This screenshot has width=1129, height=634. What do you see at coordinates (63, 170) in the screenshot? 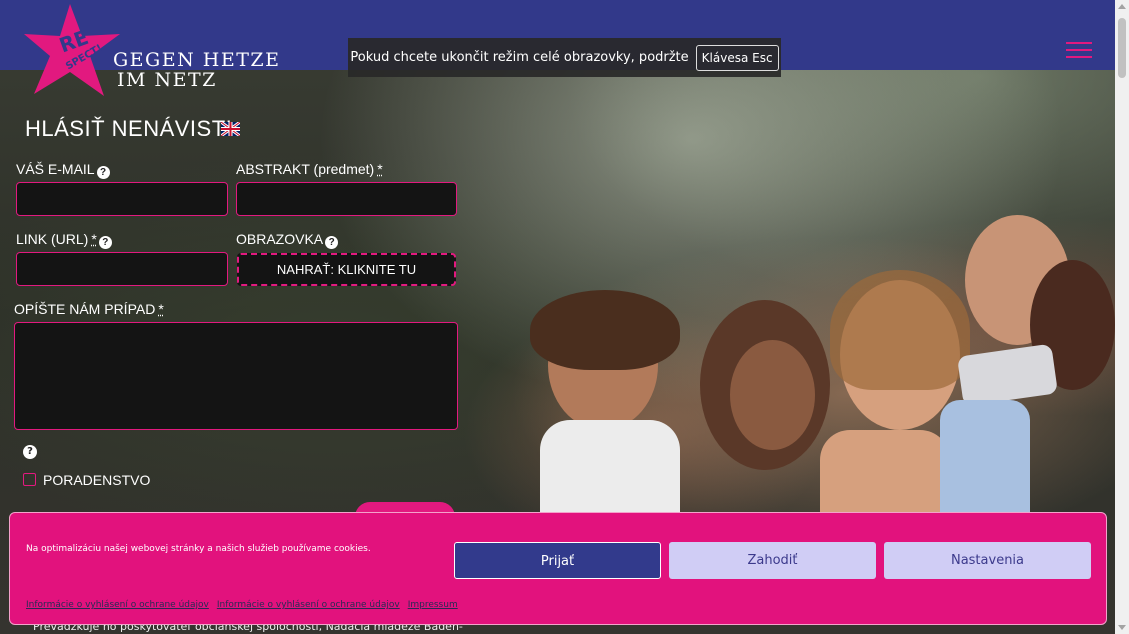
I see `email-label: VÁŠ E-MAIL?` at bounding box center [63, 170].